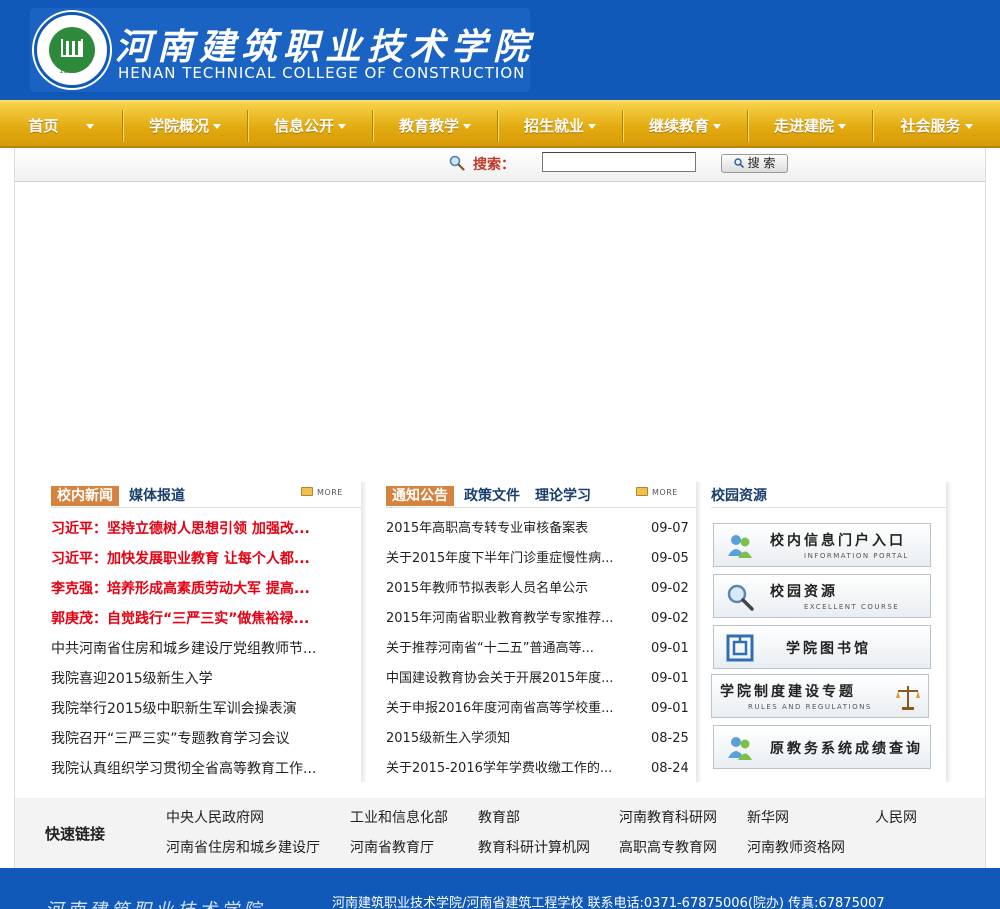  What do you see at coordinates (930, 126) in the screenshot?
I see `nav-label: 社会服务` at bounding box center [930, 126].